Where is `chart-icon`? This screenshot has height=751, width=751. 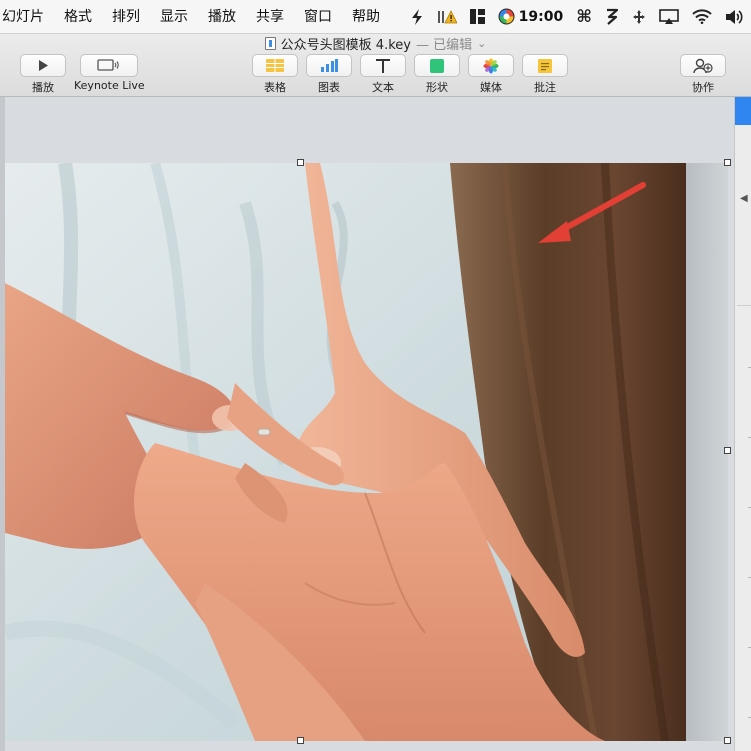 chart-icon is located at coordinates (329, 65).